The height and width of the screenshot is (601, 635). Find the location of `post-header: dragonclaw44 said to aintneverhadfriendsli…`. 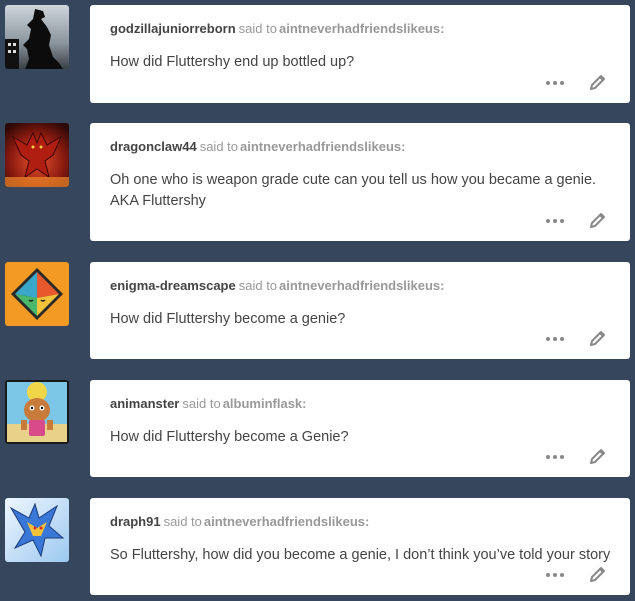

post-header: dragonclaw44 said to aintneverhadfriendsli… is located at coordinates (257, 146).